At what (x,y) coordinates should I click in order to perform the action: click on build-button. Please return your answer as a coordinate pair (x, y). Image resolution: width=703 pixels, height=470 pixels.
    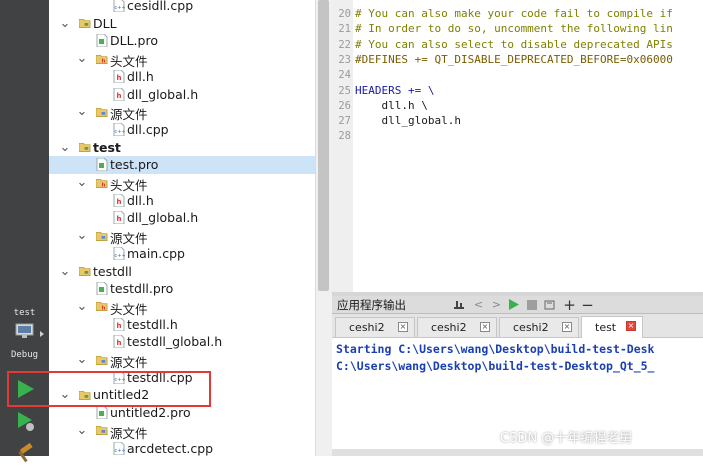
    Looking at the image, I should click on (25, 453).